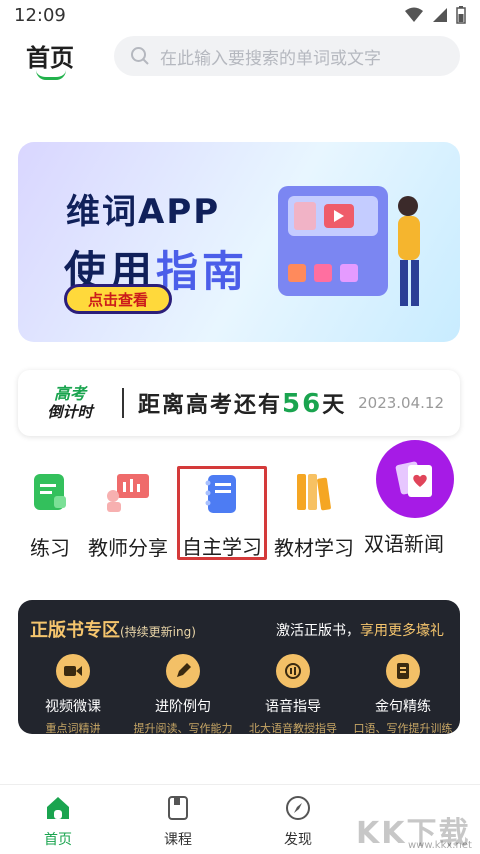 Image resolution: width=480 pixels, height=854 pixels. Describe the element at coordinates (401, 403) in the screenshot. I see `countdown-date: 2023.04.12` at that location.